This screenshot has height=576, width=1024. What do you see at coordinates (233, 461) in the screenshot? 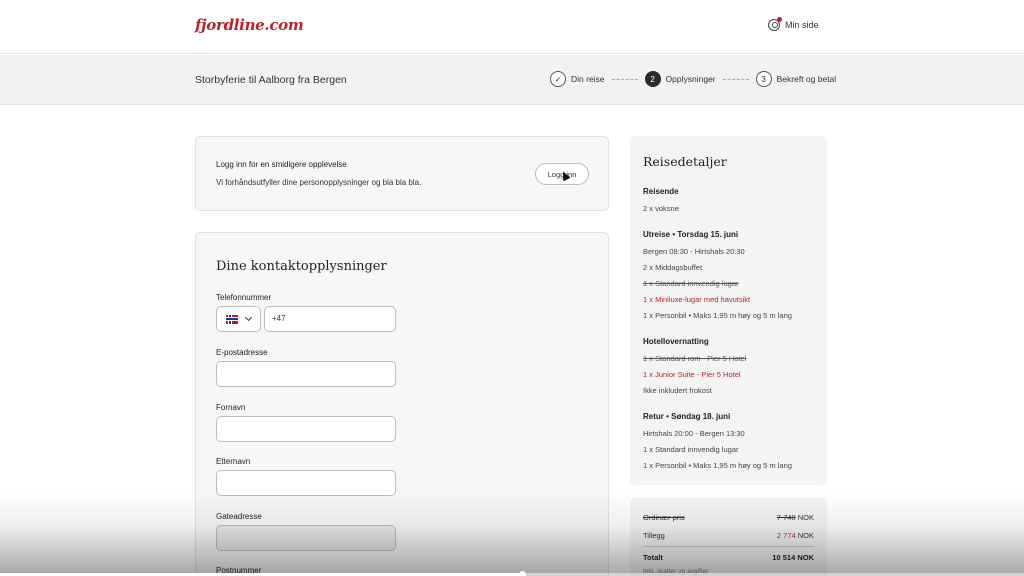
I see `lastname-label: Etternavn` at bounding box center [233, 461].